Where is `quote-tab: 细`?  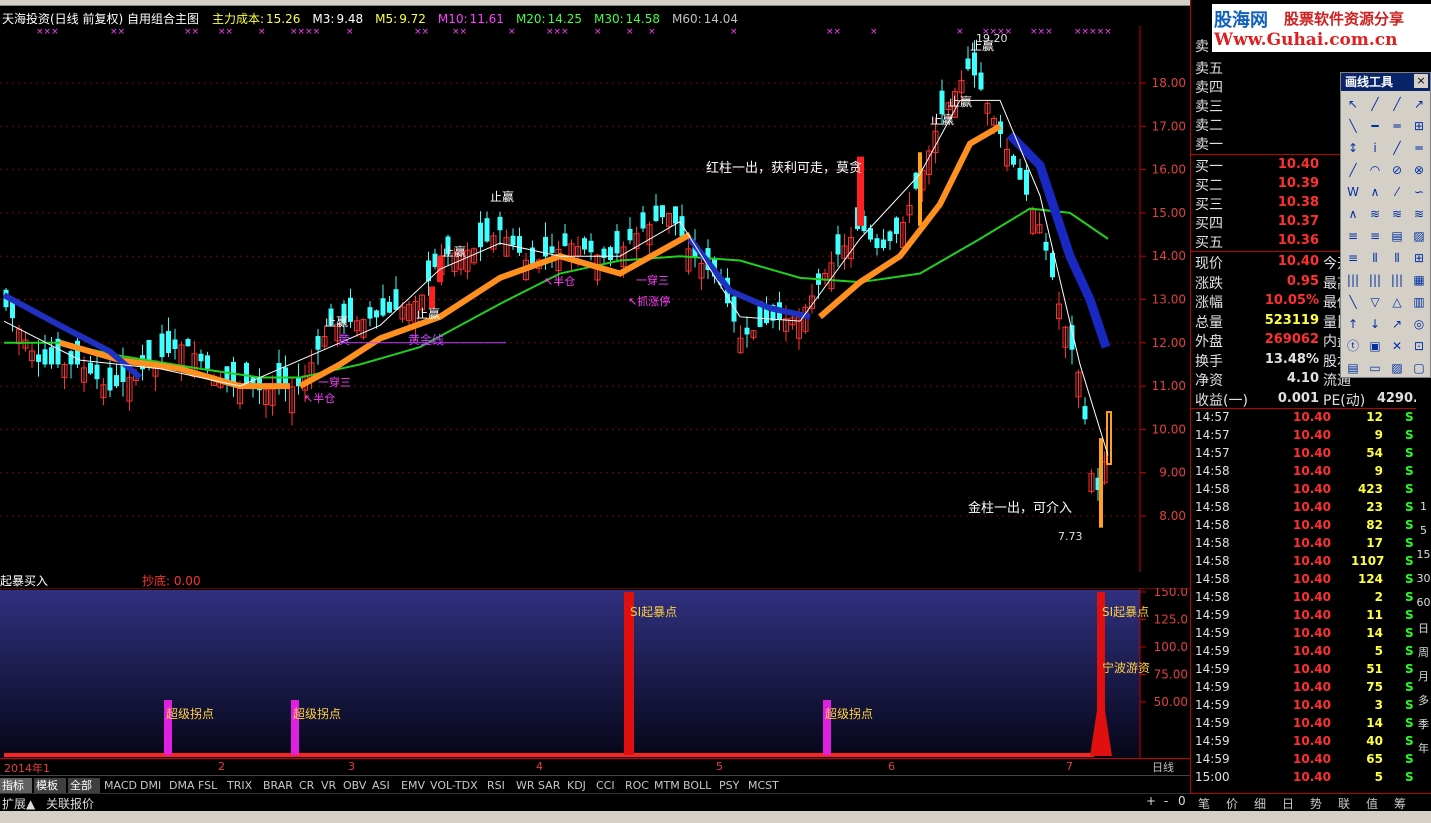
quote-tab: 细 is located at coordinates (1260, 803).